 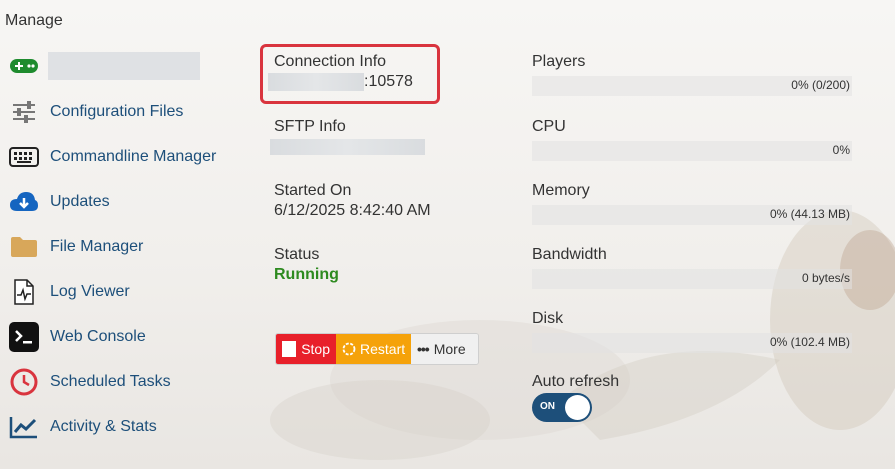 I want to click on metric-memory: Memory 0% (44.13 MB), so click(x=692, y=203).